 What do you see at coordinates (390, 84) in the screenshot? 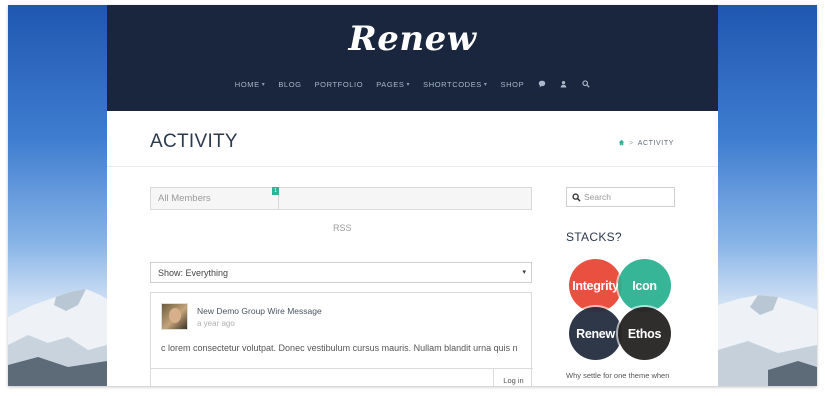
I see `nav-label: PAGES` at bounding box center [390, 84].